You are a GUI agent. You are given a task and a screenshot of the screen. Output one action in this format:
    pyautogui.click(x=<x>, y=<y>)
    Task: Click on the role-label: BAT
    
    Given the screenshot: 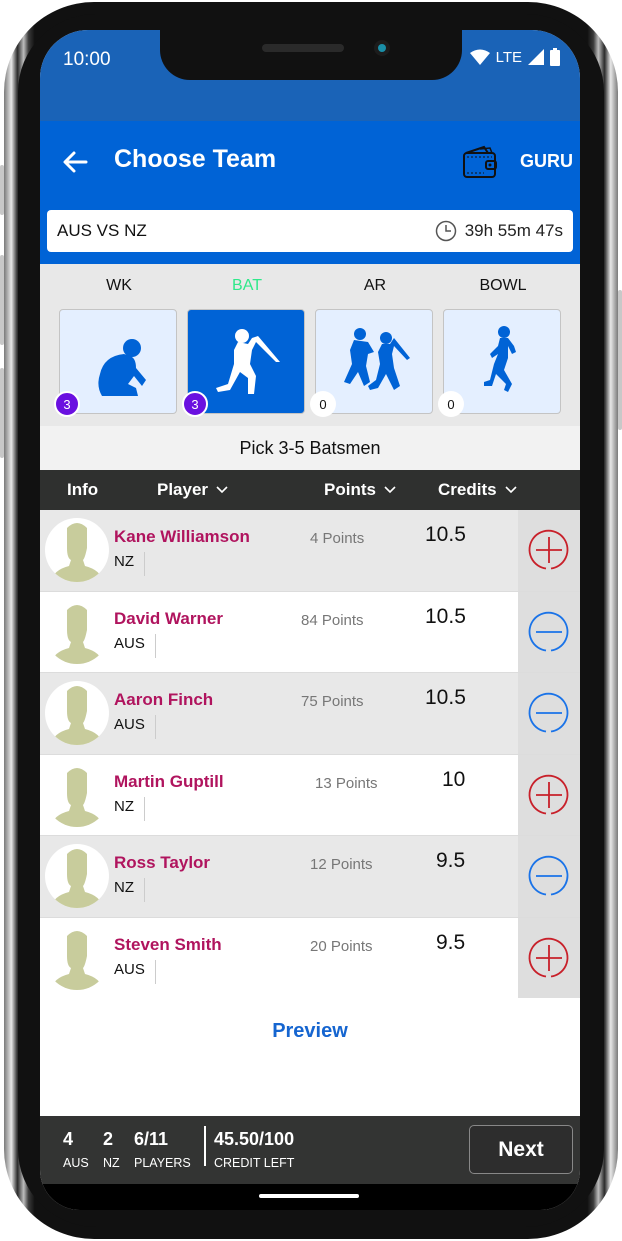 What is the action you would take?
    pyautogui.click(x=247, y=285)
    